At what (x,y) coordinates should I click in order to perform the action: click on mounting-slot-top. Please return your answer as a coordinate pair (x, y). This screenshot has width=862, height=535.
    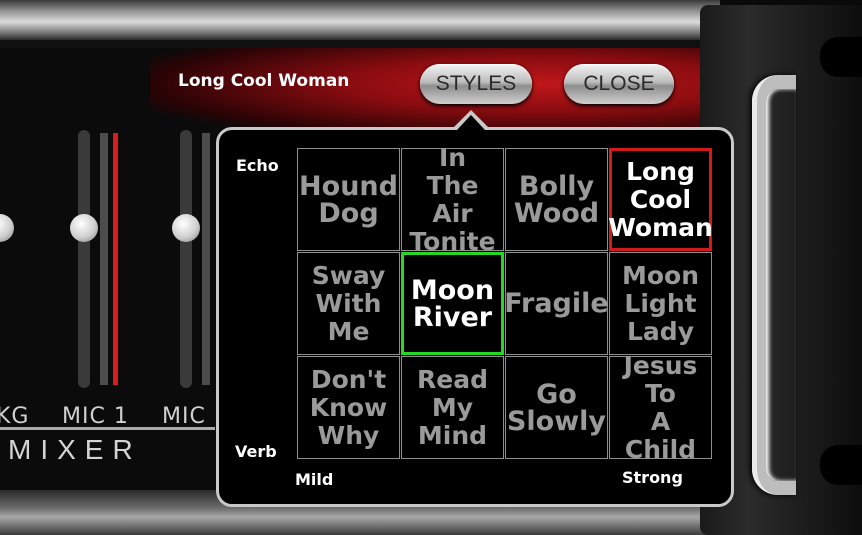
    Looking at the image, I should click on (841, 57).